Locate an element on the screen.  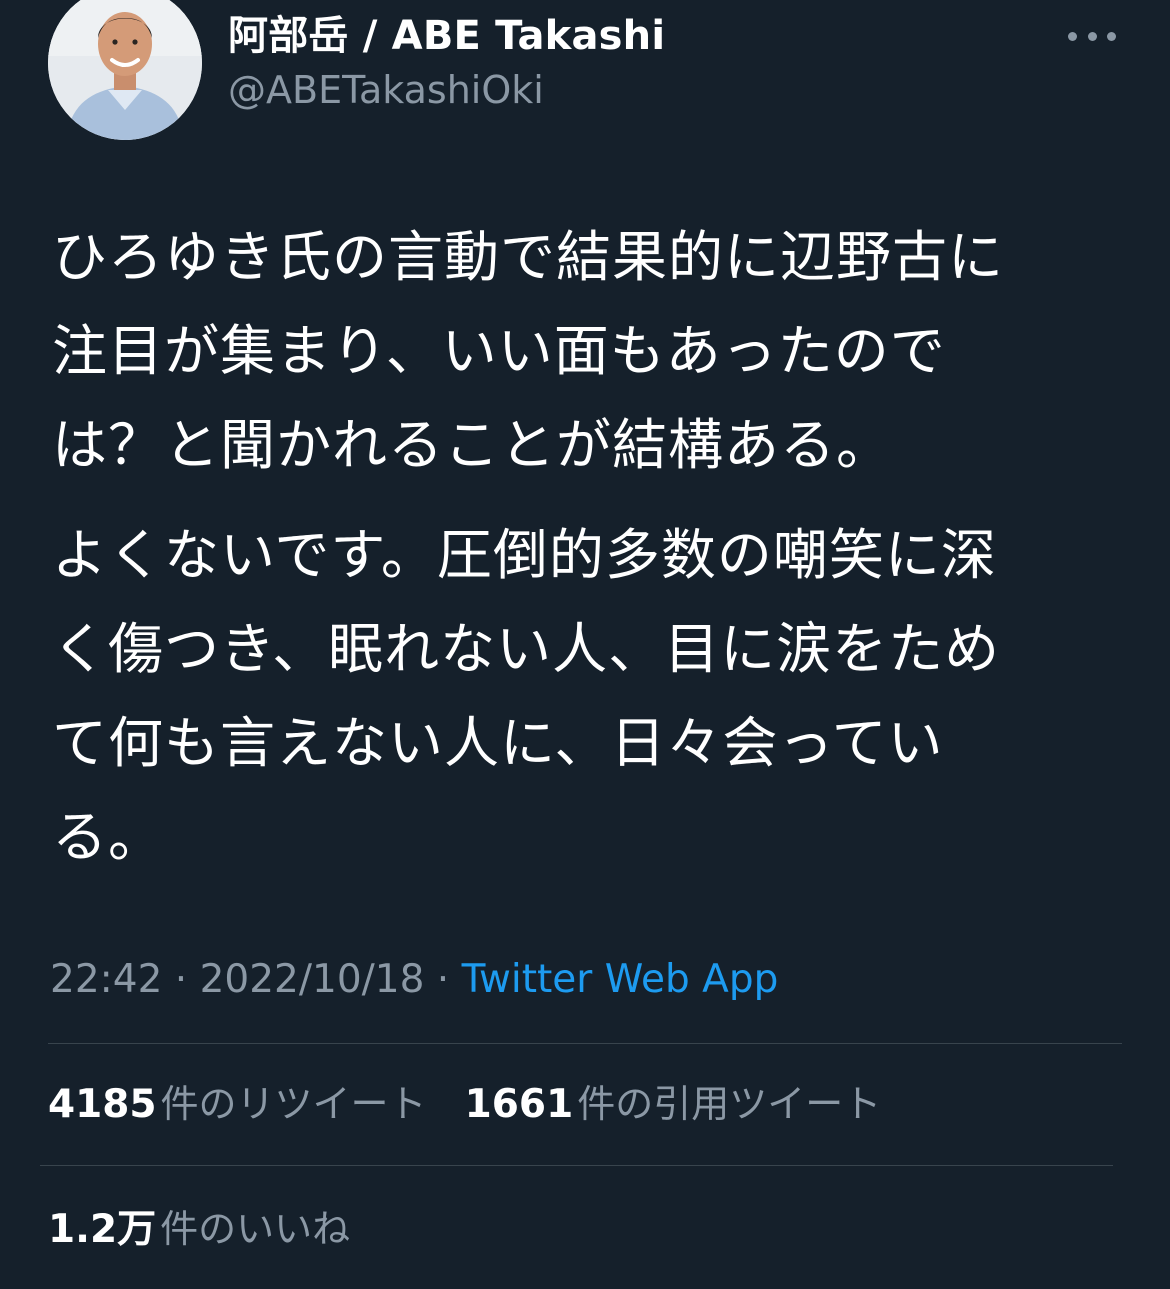
like-count: 1.2万 is located at coordinates (102, 1229).